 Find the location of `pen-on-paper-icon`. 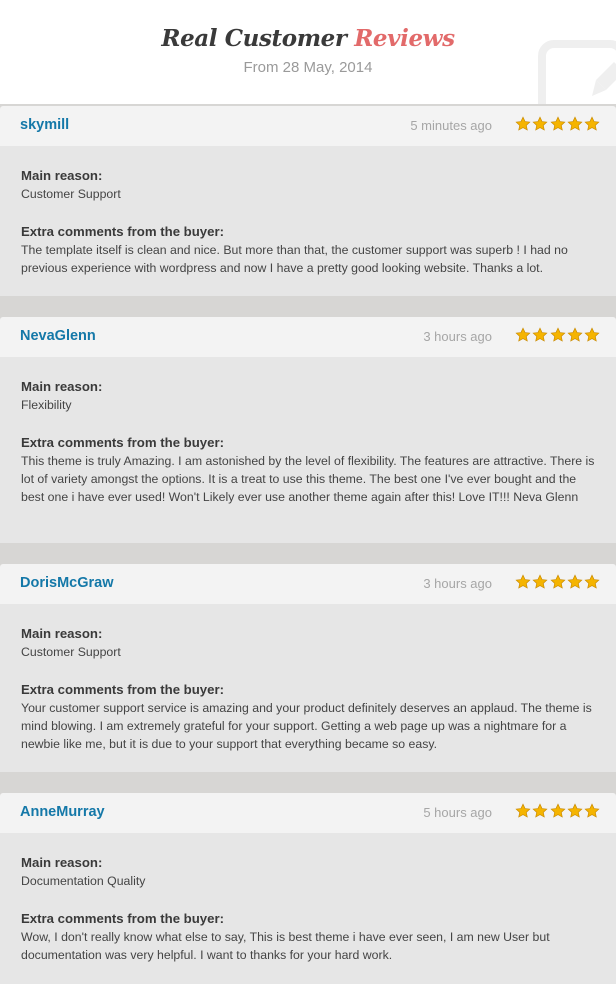

pen-on-paper-icon is located at coordinates (577, 72).